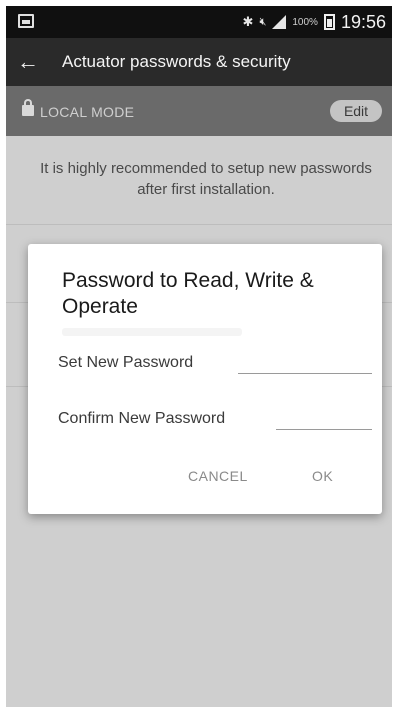  What do you see at coordinates (279, 22) in the screenshot?
I see `signal-icon` at bounding box center [279, 22].